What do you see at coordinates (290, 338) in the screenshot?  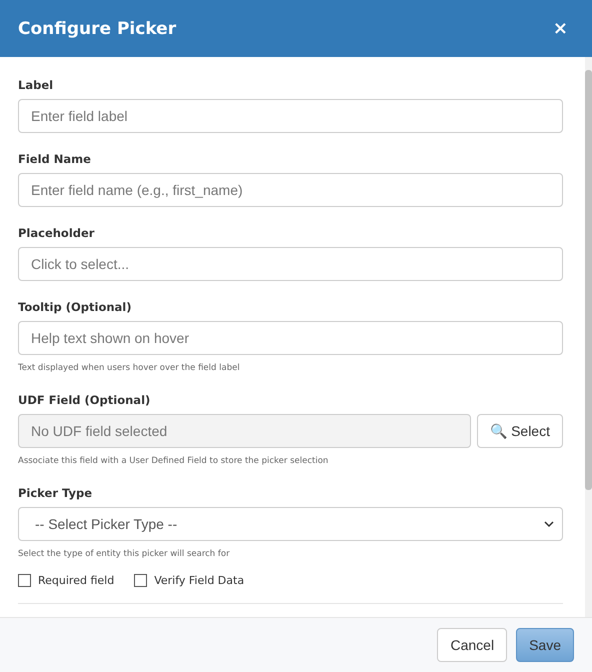 I see `input-field: Help text shown on hover` at bounding box center [290, 338].